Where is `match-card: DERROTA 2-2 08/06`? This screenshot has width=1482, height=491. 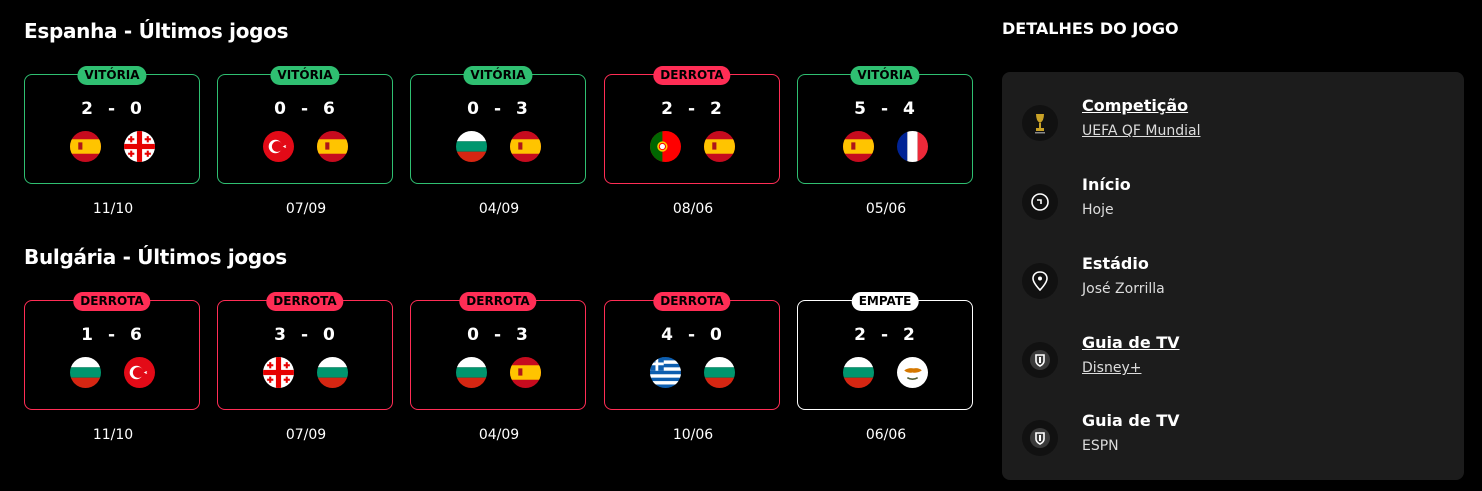
match-card: DERROTA 2-2 08/06 is located at coordinates (692, 141).